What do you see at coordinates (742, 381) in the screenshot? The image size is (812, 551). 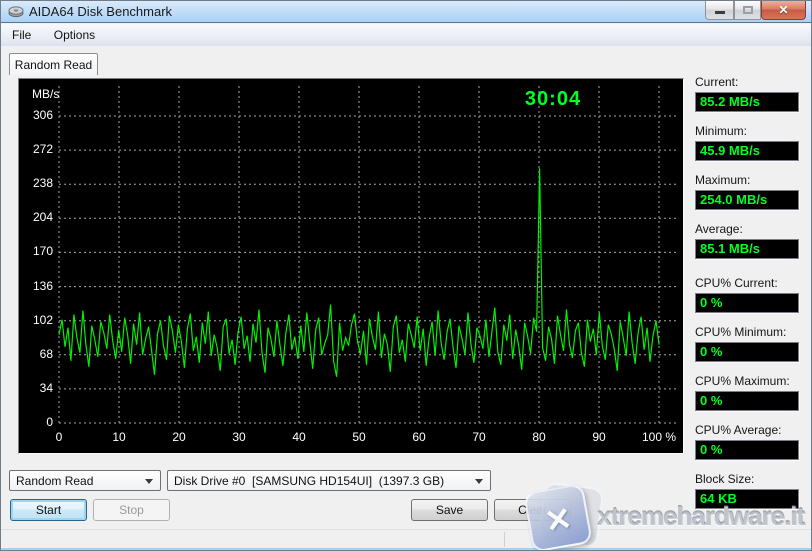 I see `stat-label: CPU% Maximum:` at bounding box center [742, 381].